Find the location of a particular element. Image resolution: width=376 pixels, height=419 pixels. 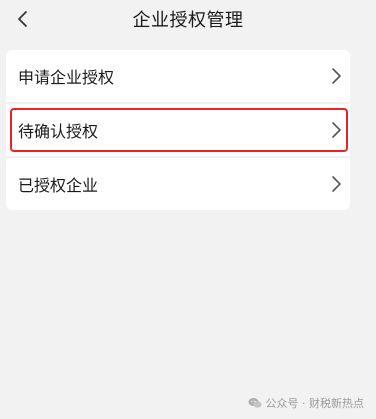

watermark: 公众号 · 财税新热点 is located at coordinates (306, 403).